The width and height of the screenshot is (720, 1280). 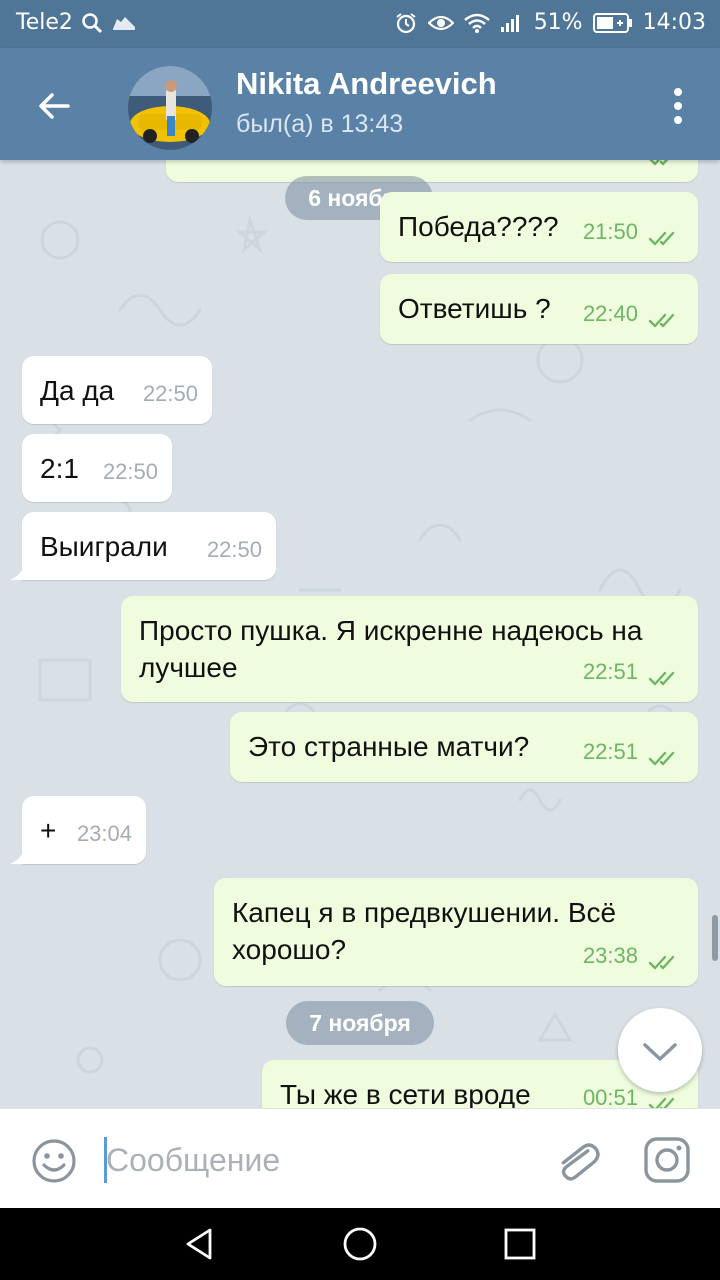 What do you see at coordinates (104, 833) in the screenshot?
I see `message-time: 23:04` at bounding box center [104, 833].